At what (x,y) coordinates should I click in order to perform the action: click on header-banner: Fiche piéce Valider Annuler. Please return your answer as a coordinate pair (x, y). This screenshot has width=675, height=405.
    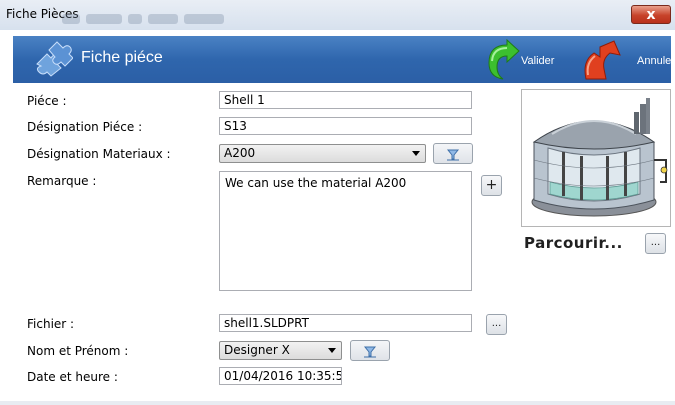
    Looking at the image, I should click on (344, 59).